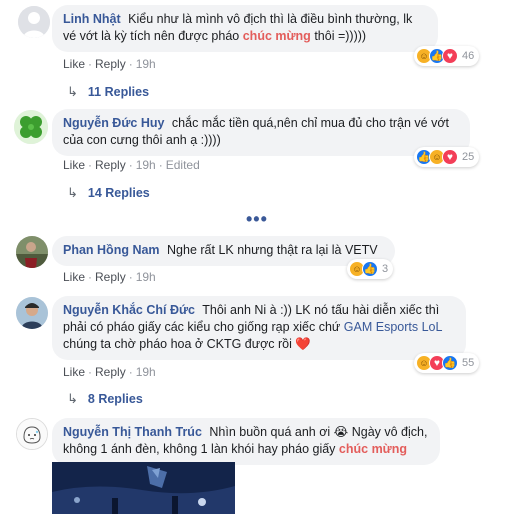  I want to click on more-comments-button: •••, so click(259, 219).